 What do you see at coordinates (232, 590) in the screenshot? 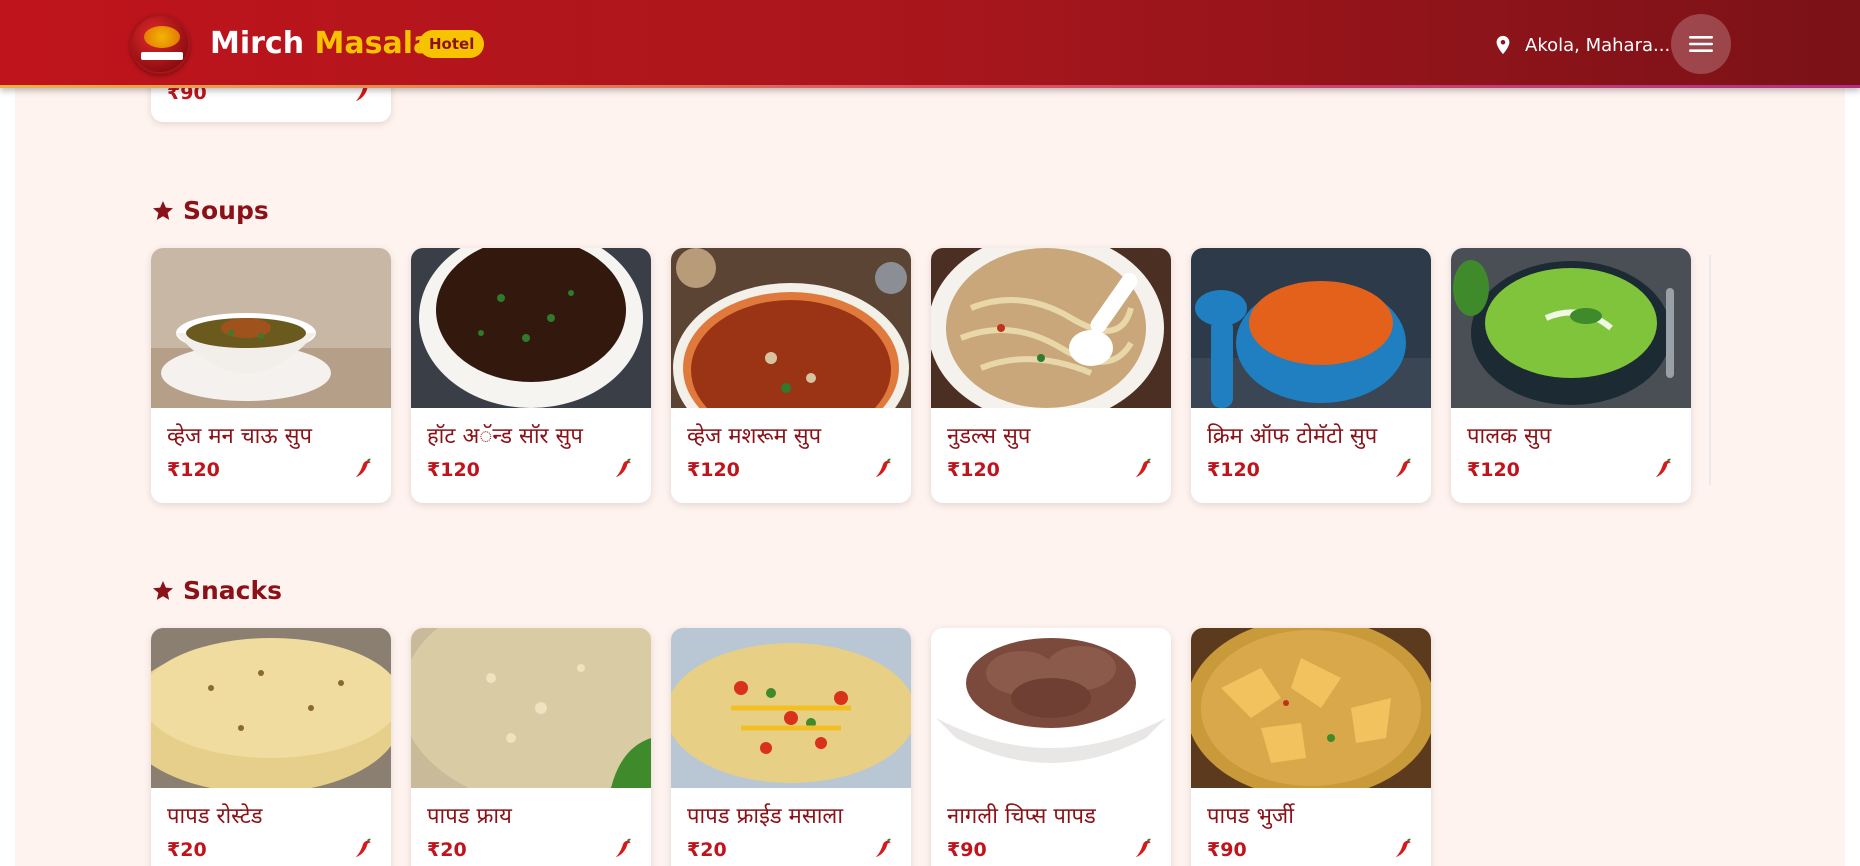
I see `section-title-text: Snacks` at bounding box center [232, 590].